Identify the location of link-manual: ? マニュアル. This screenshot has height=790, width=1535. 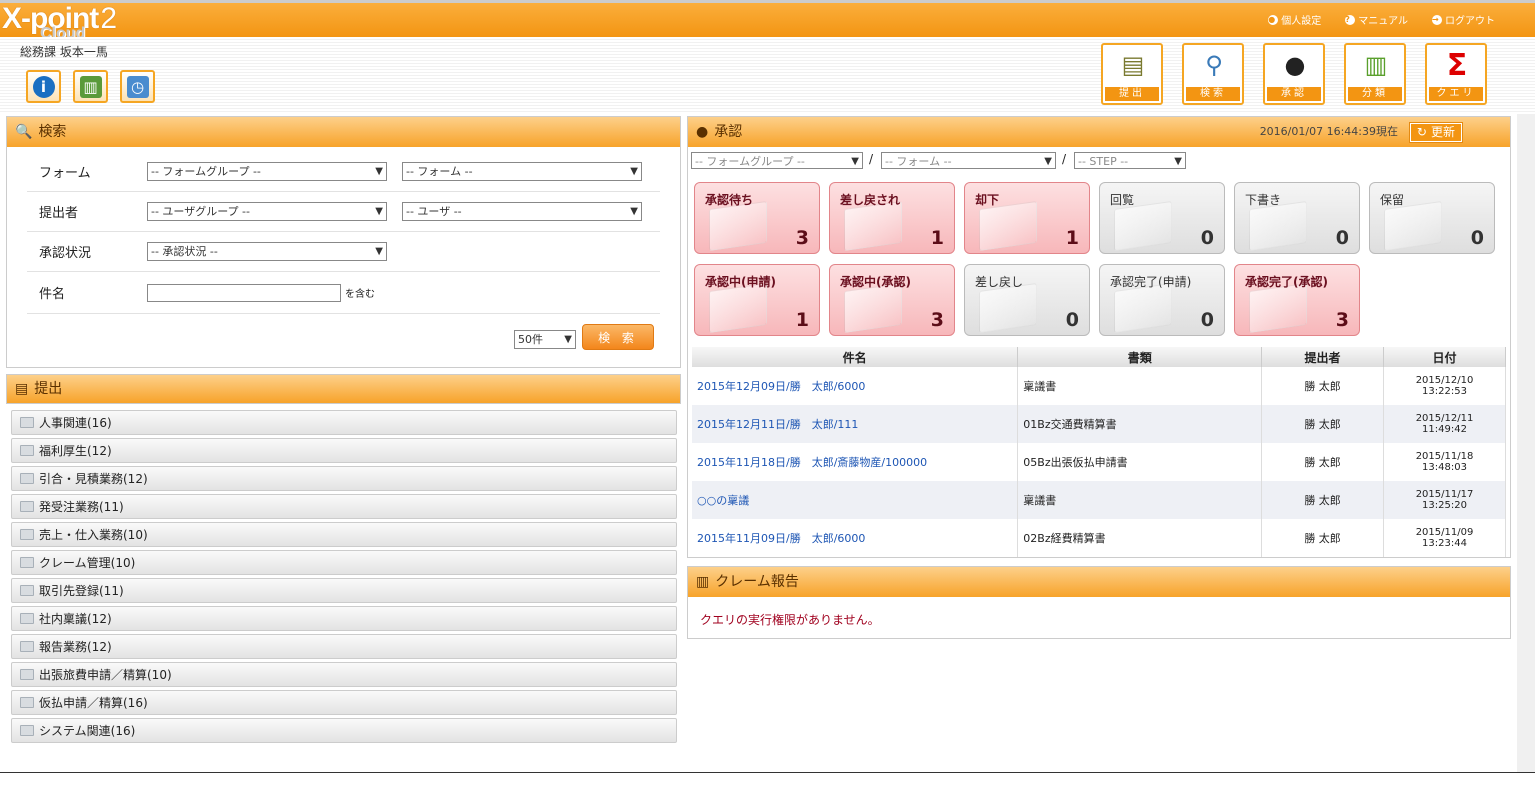
(1376, 19).